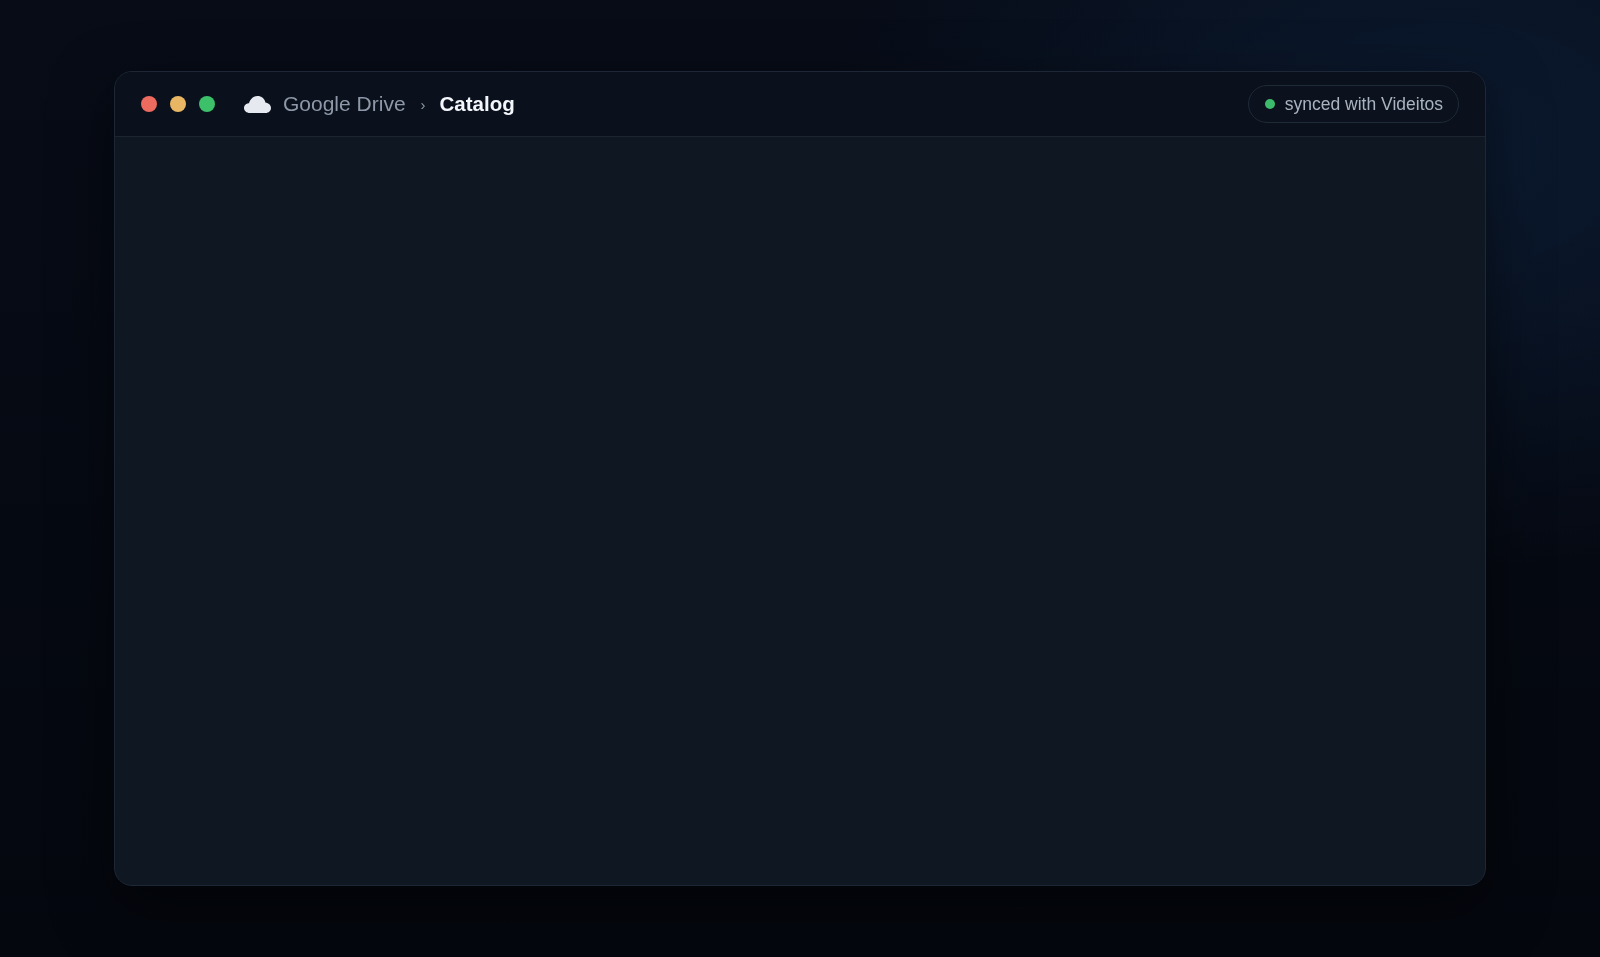  Describe the element at coordinates (178, 104) in the screenshot. I see `minimize-button` at that location.